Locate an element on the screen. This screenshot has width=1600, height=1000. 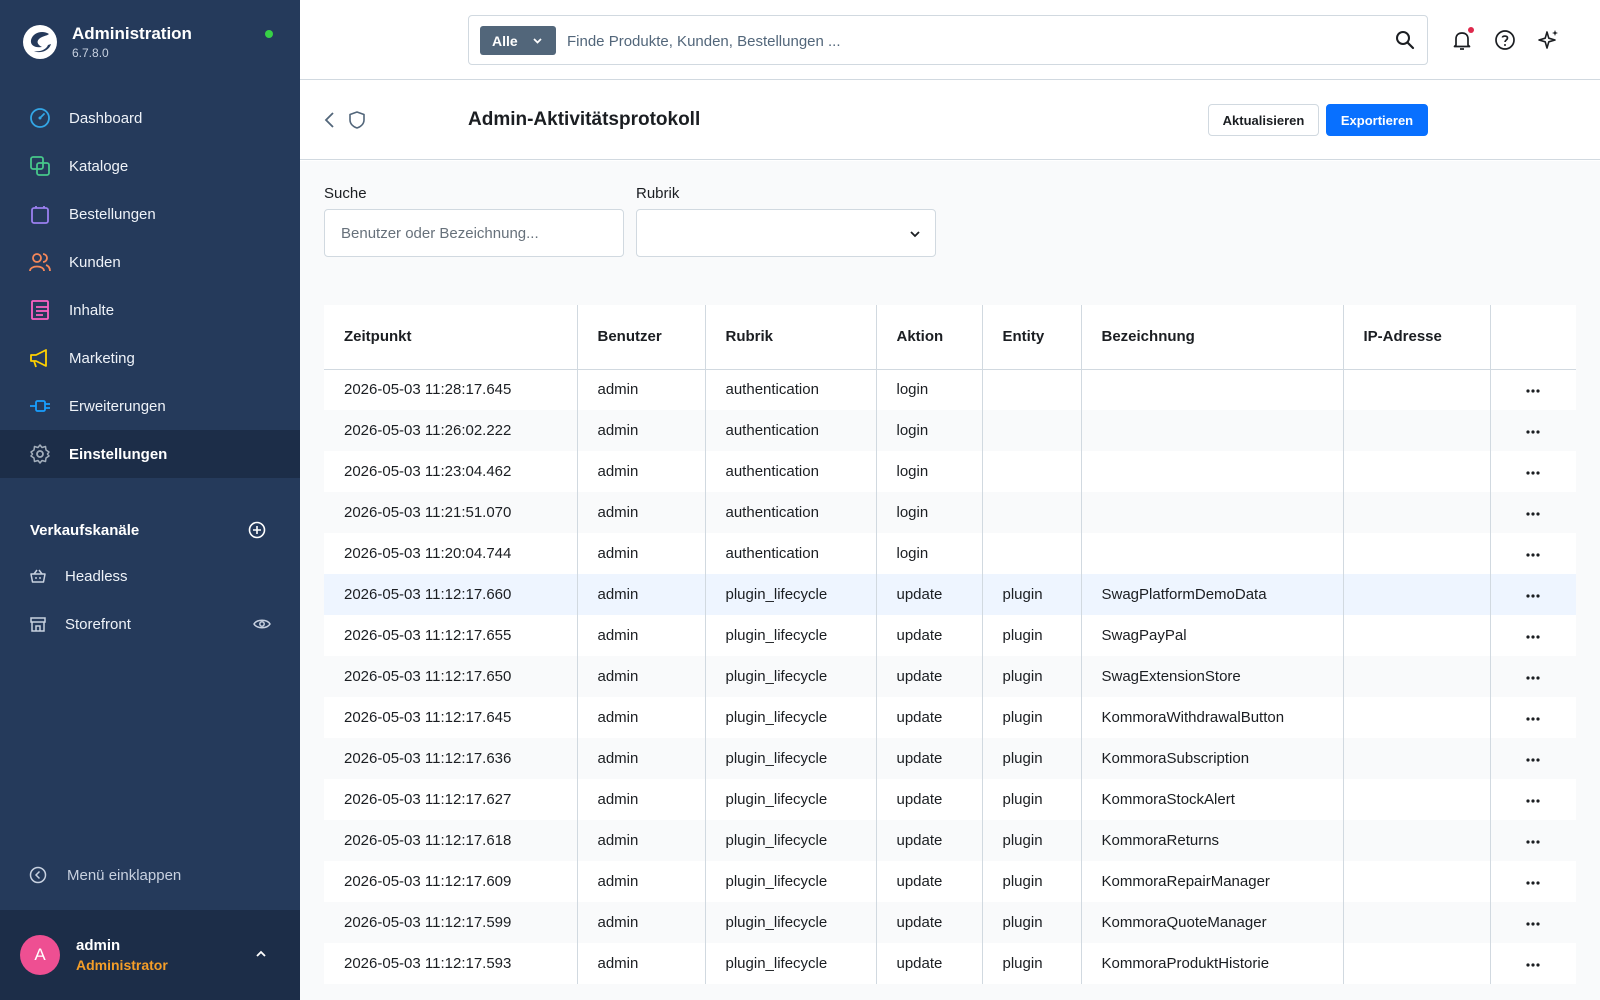
nav-label: Erweiterungen is located at coordinates (117, 406).